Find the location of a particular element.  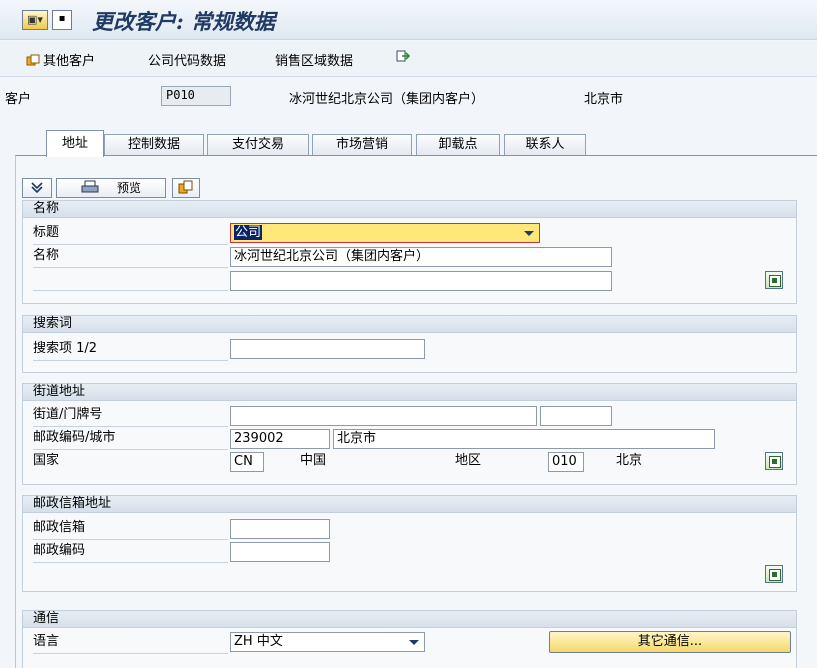

tab-unloading-points: 卸载点 is located at coordinates (458, 145).